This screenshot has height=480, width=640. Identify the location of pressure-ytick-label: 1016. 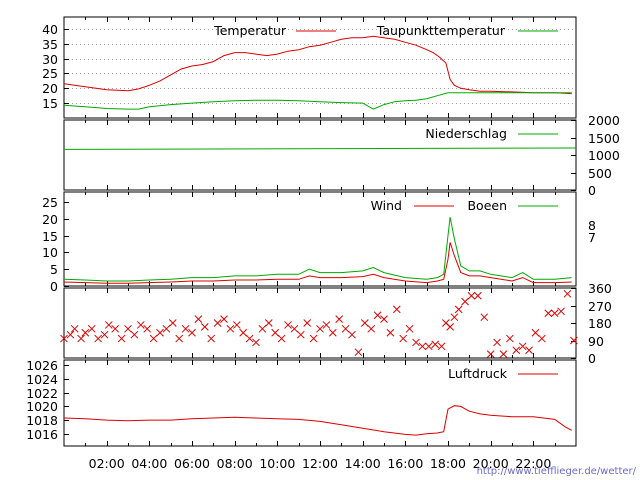
(42, 434).